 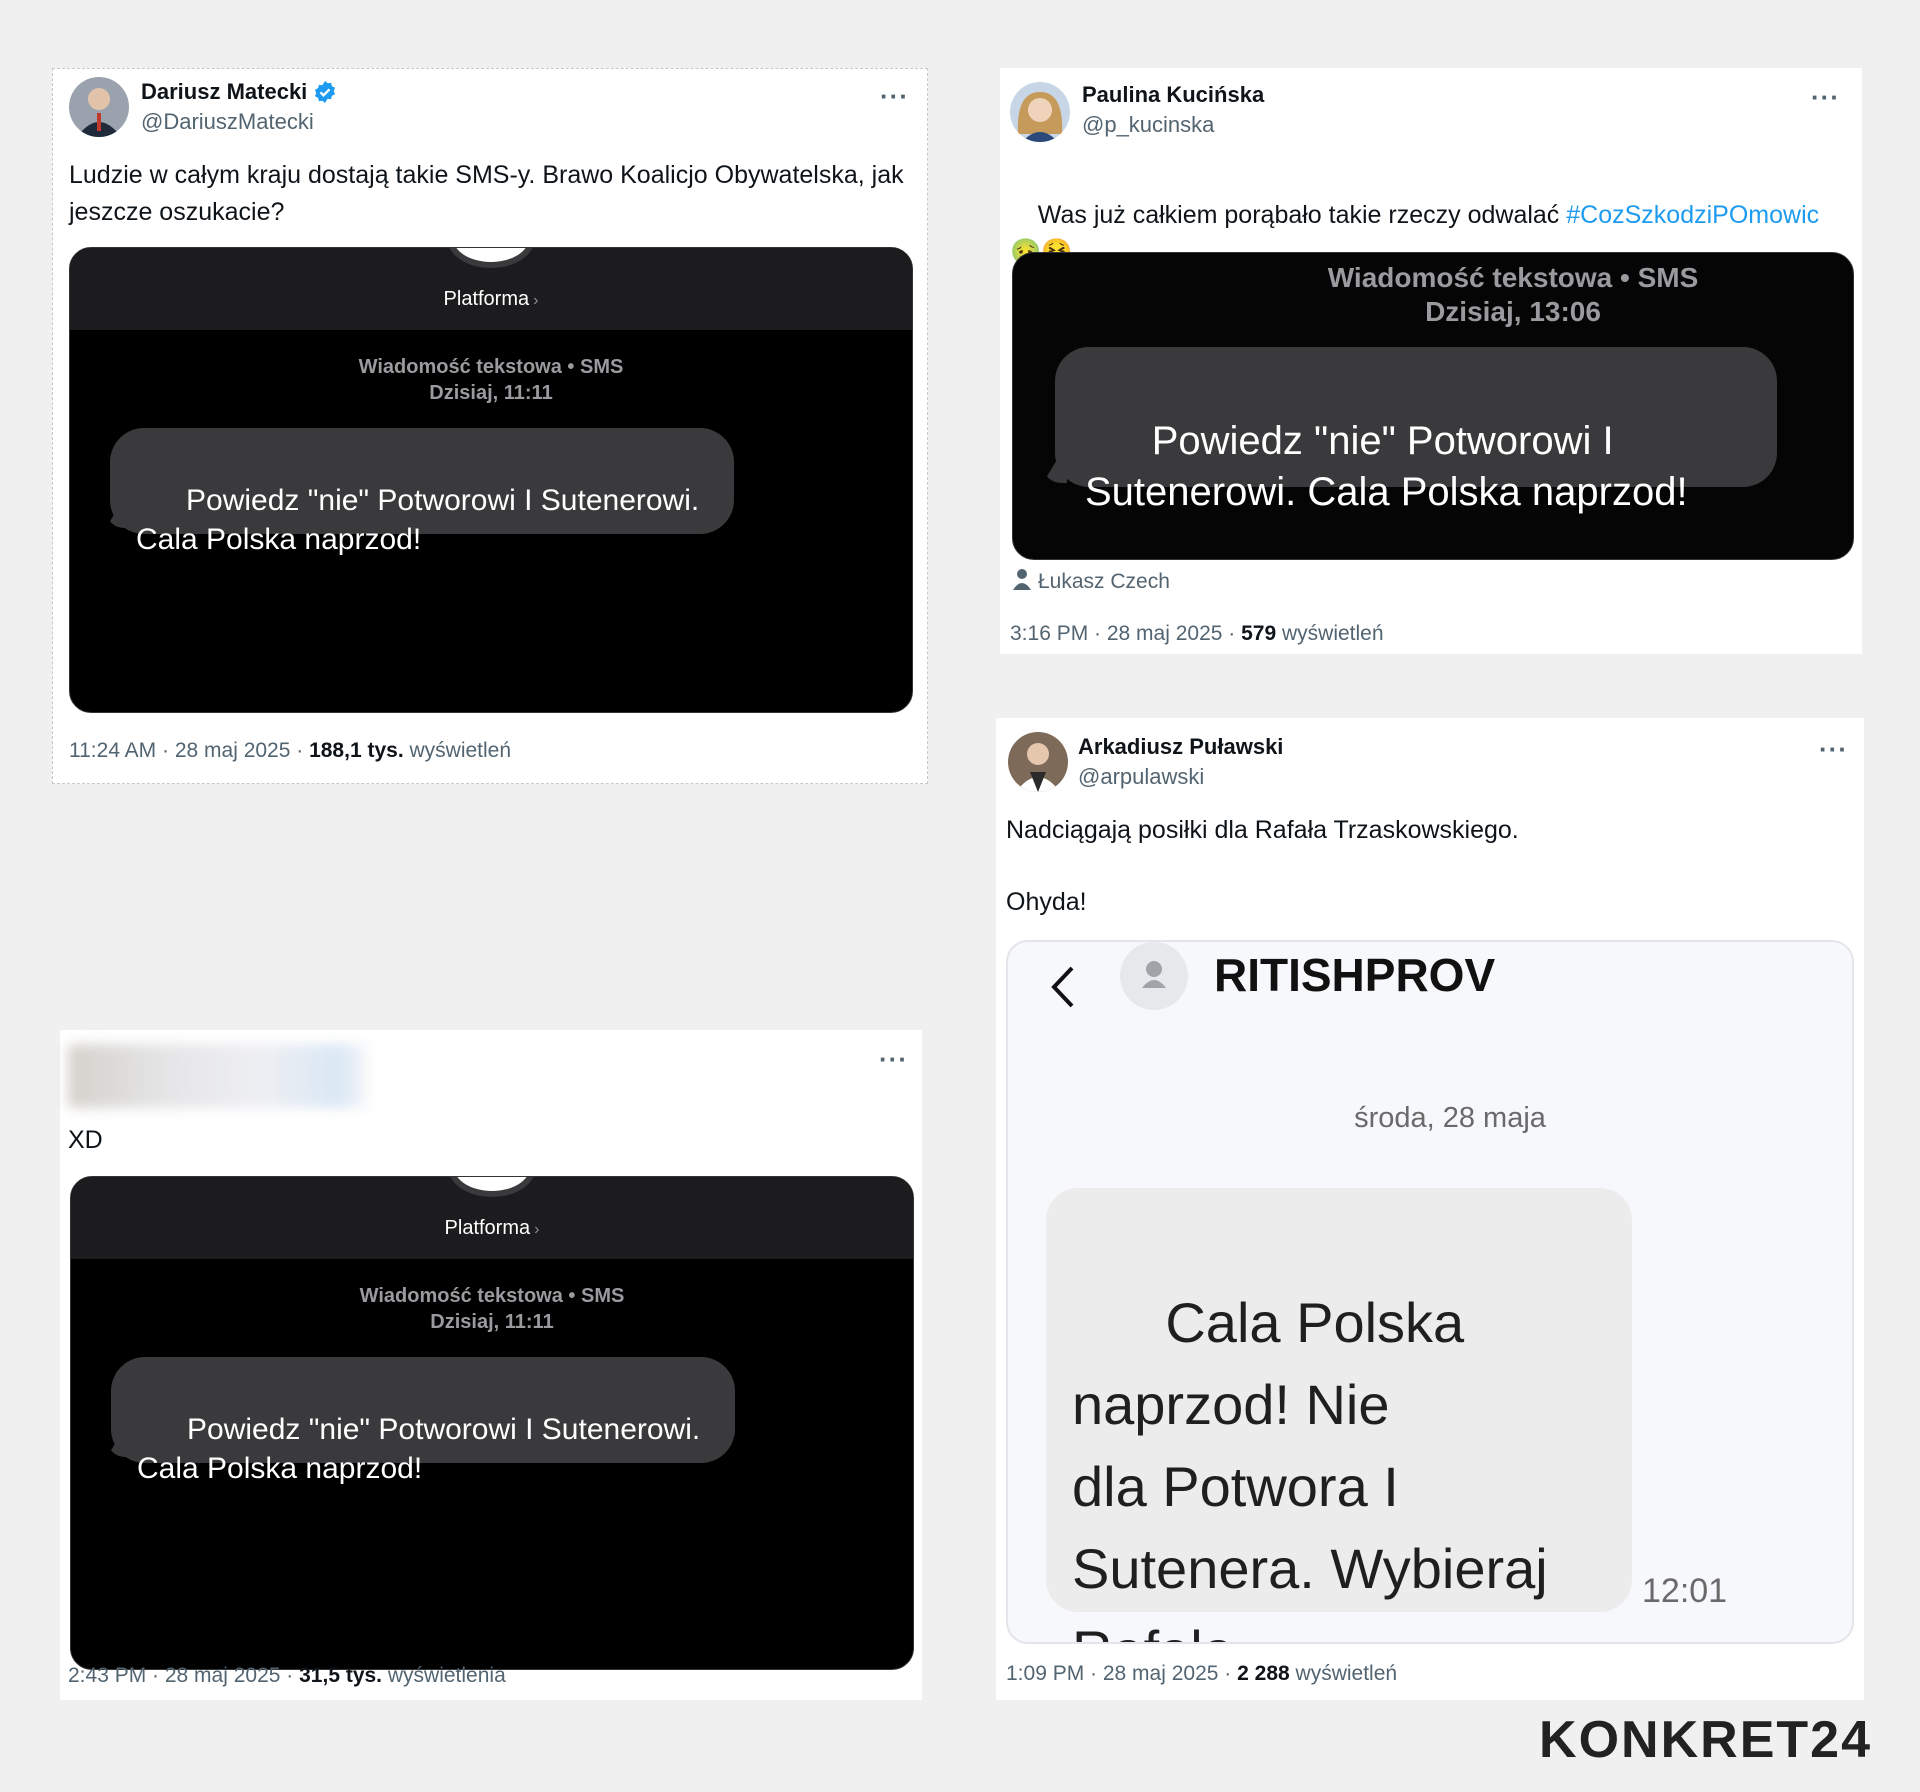 What do you see at coordinates (444, 1675) in the screenshot?
I see `views-label: wyświetlenia` at bounding box center [444, 1675].